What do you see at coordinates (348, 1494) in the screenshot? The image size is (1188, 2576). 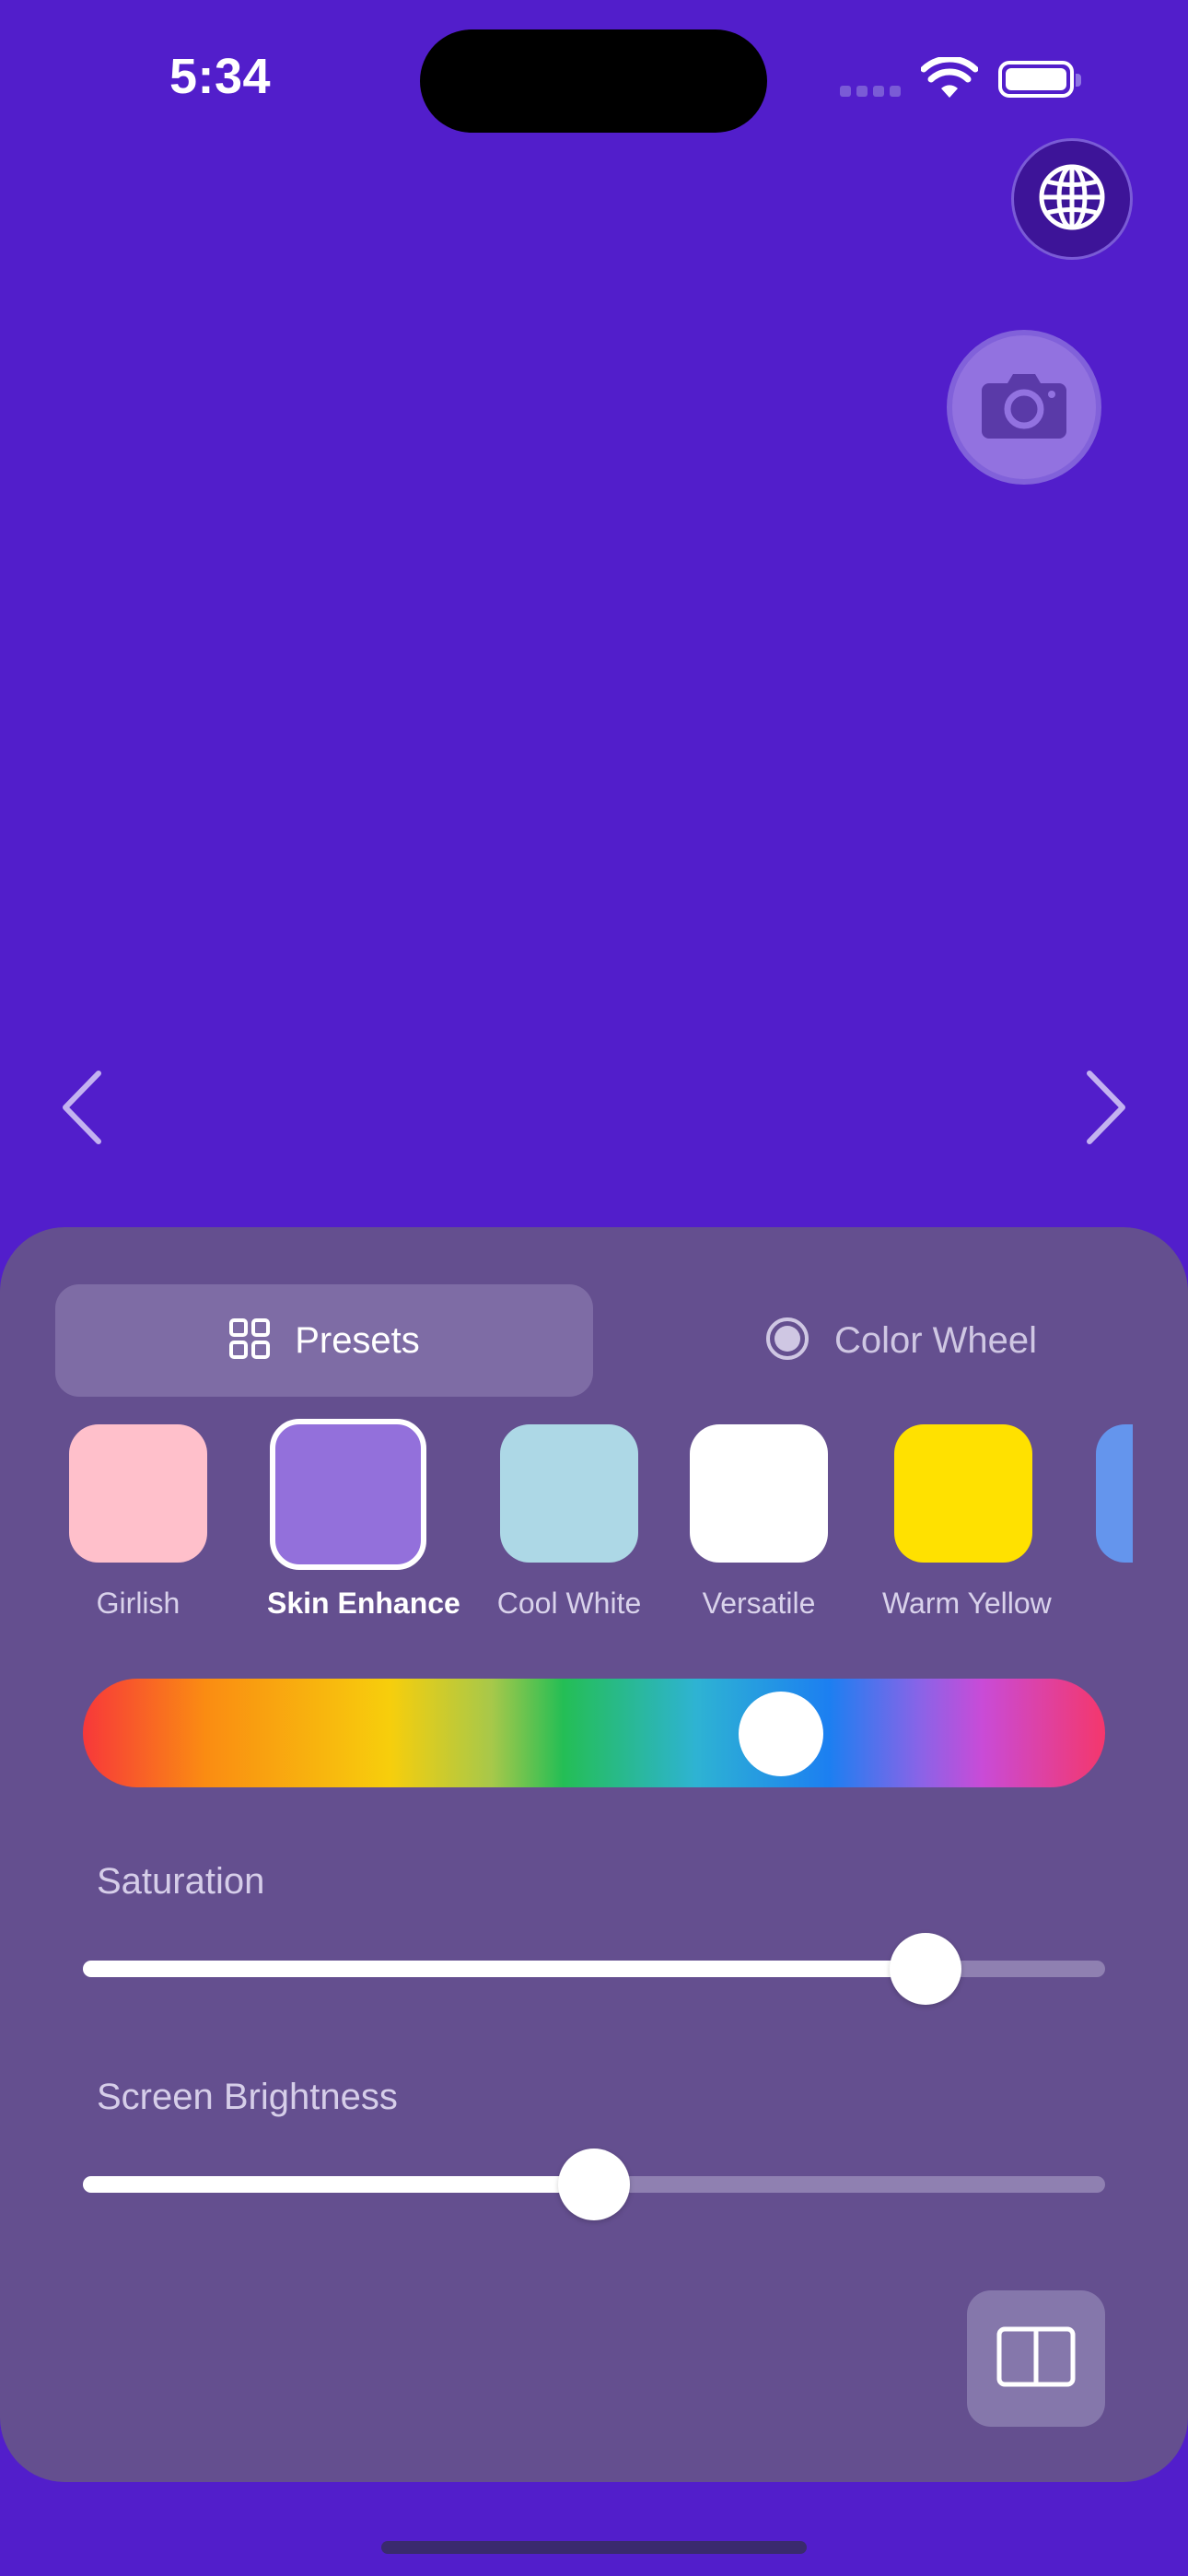 I see `color-swatch-selected` at bounding box center [348, 1494].